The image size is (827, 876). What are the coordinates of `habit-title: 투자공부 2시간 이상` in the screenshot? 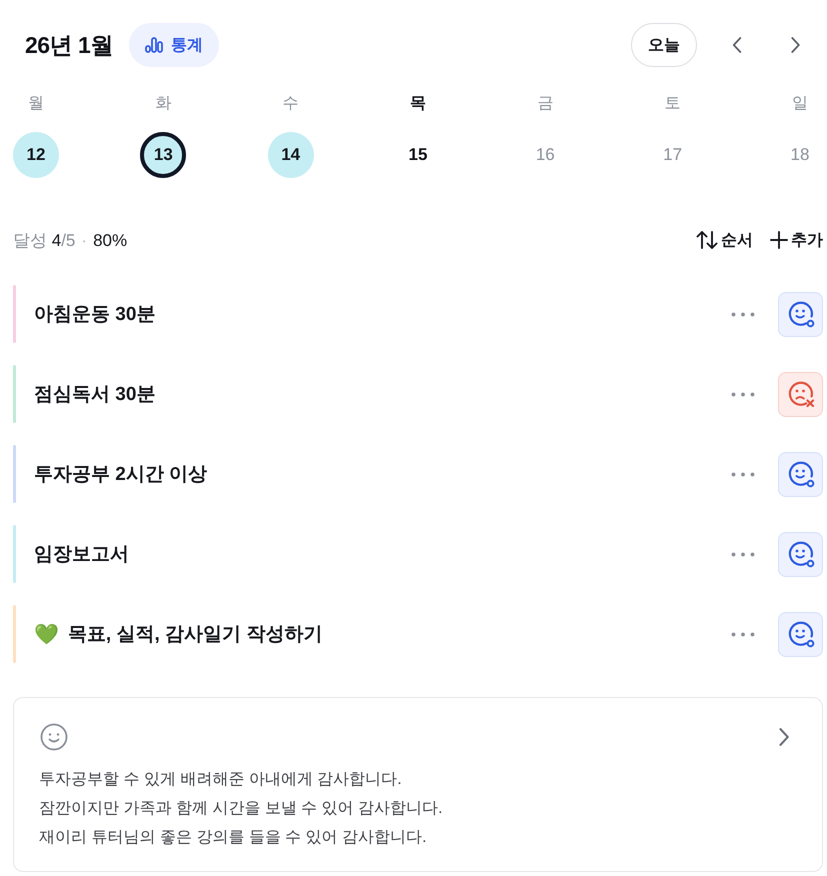 It's located at (121, 475).